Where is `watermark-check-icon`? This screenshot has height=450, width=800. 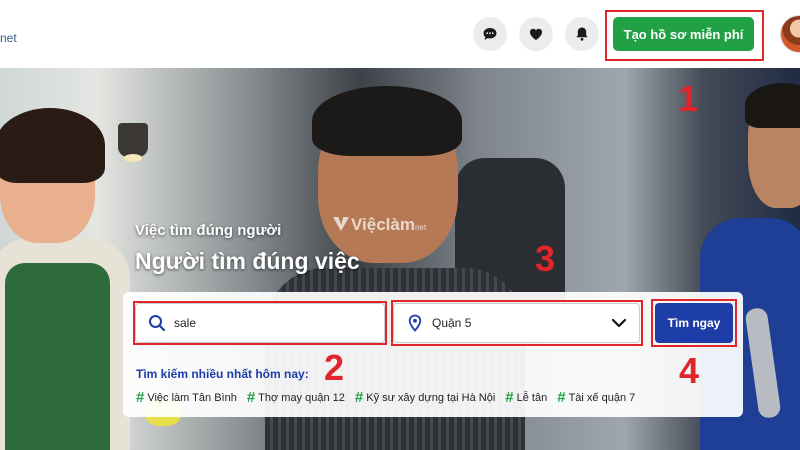 watermark-check-icon is located at coordinates (341, 224).